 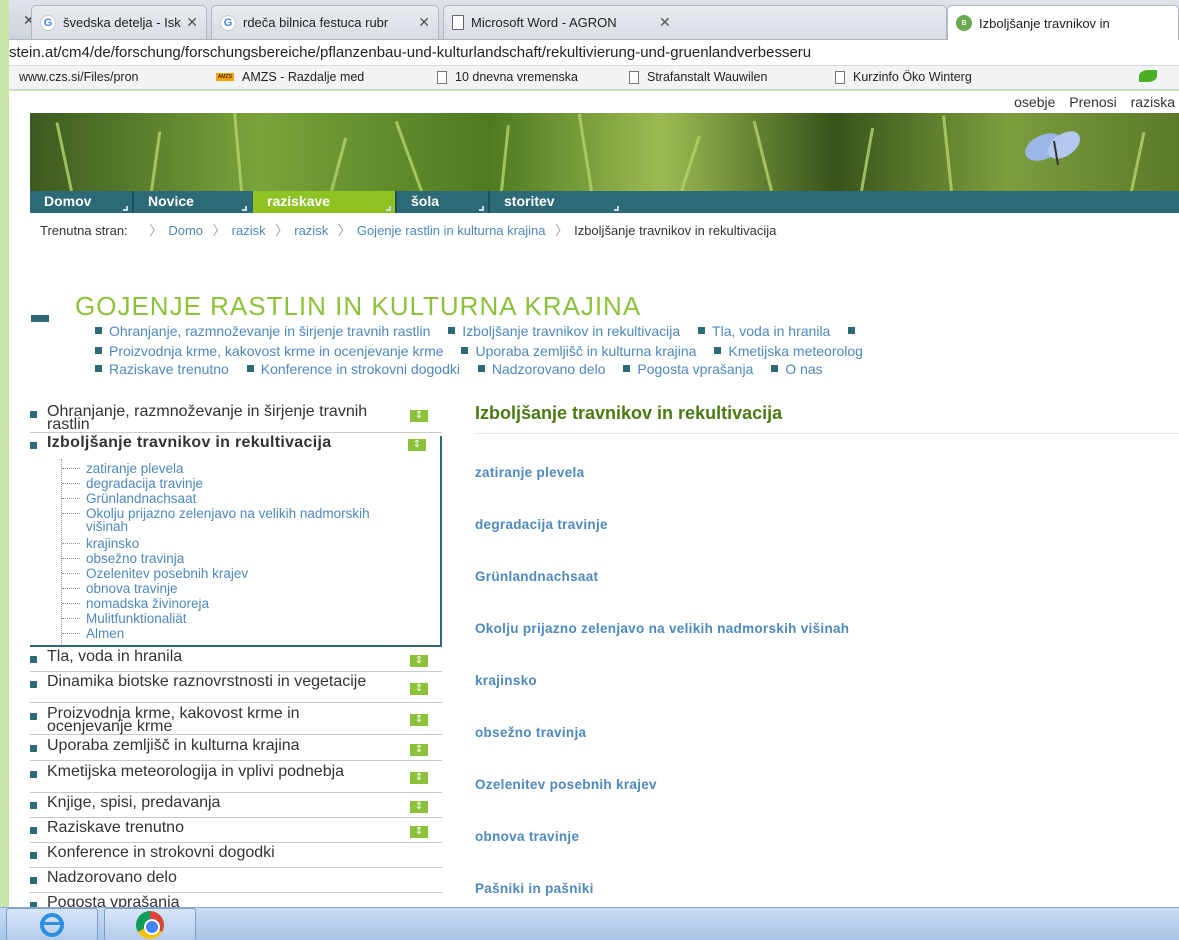 I want to click on tab-rdeca-bilnica: G rdeča bilnica festuca rubr ✕, so click(x=325, y=22).